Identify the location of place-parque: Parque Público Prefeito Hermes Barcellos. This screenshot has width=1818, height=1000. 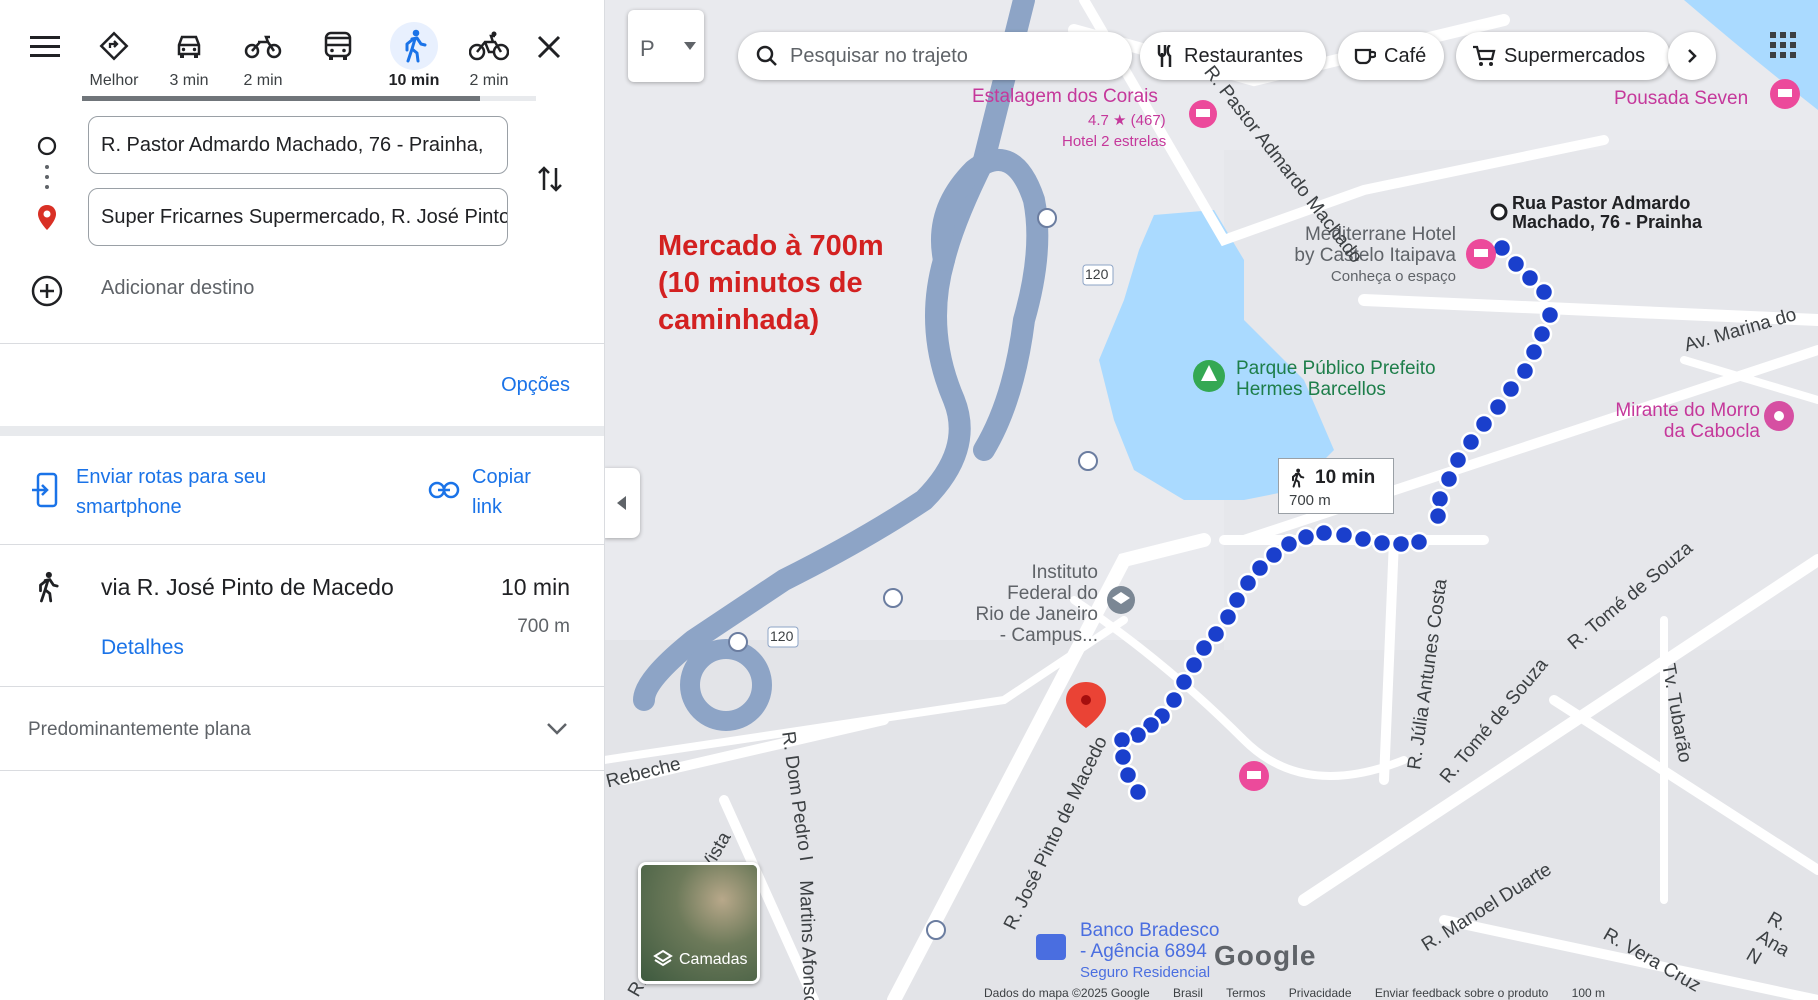
(1336, 379).